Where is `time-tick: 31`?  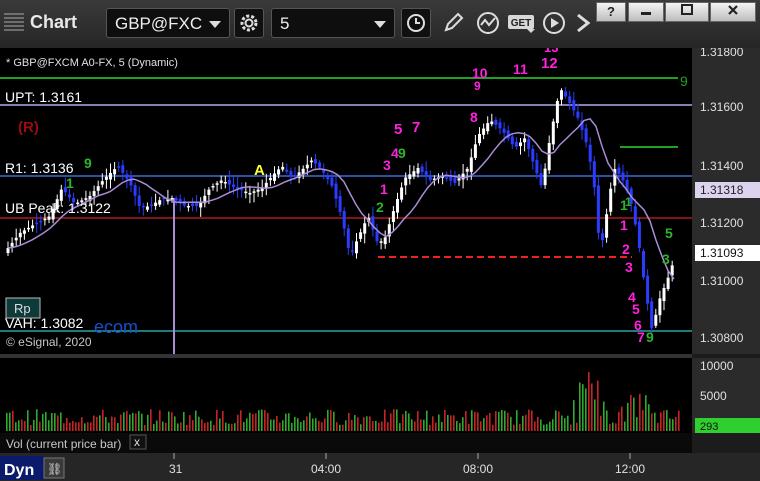
time-tick: 31 is located at coordinates (176, 469).